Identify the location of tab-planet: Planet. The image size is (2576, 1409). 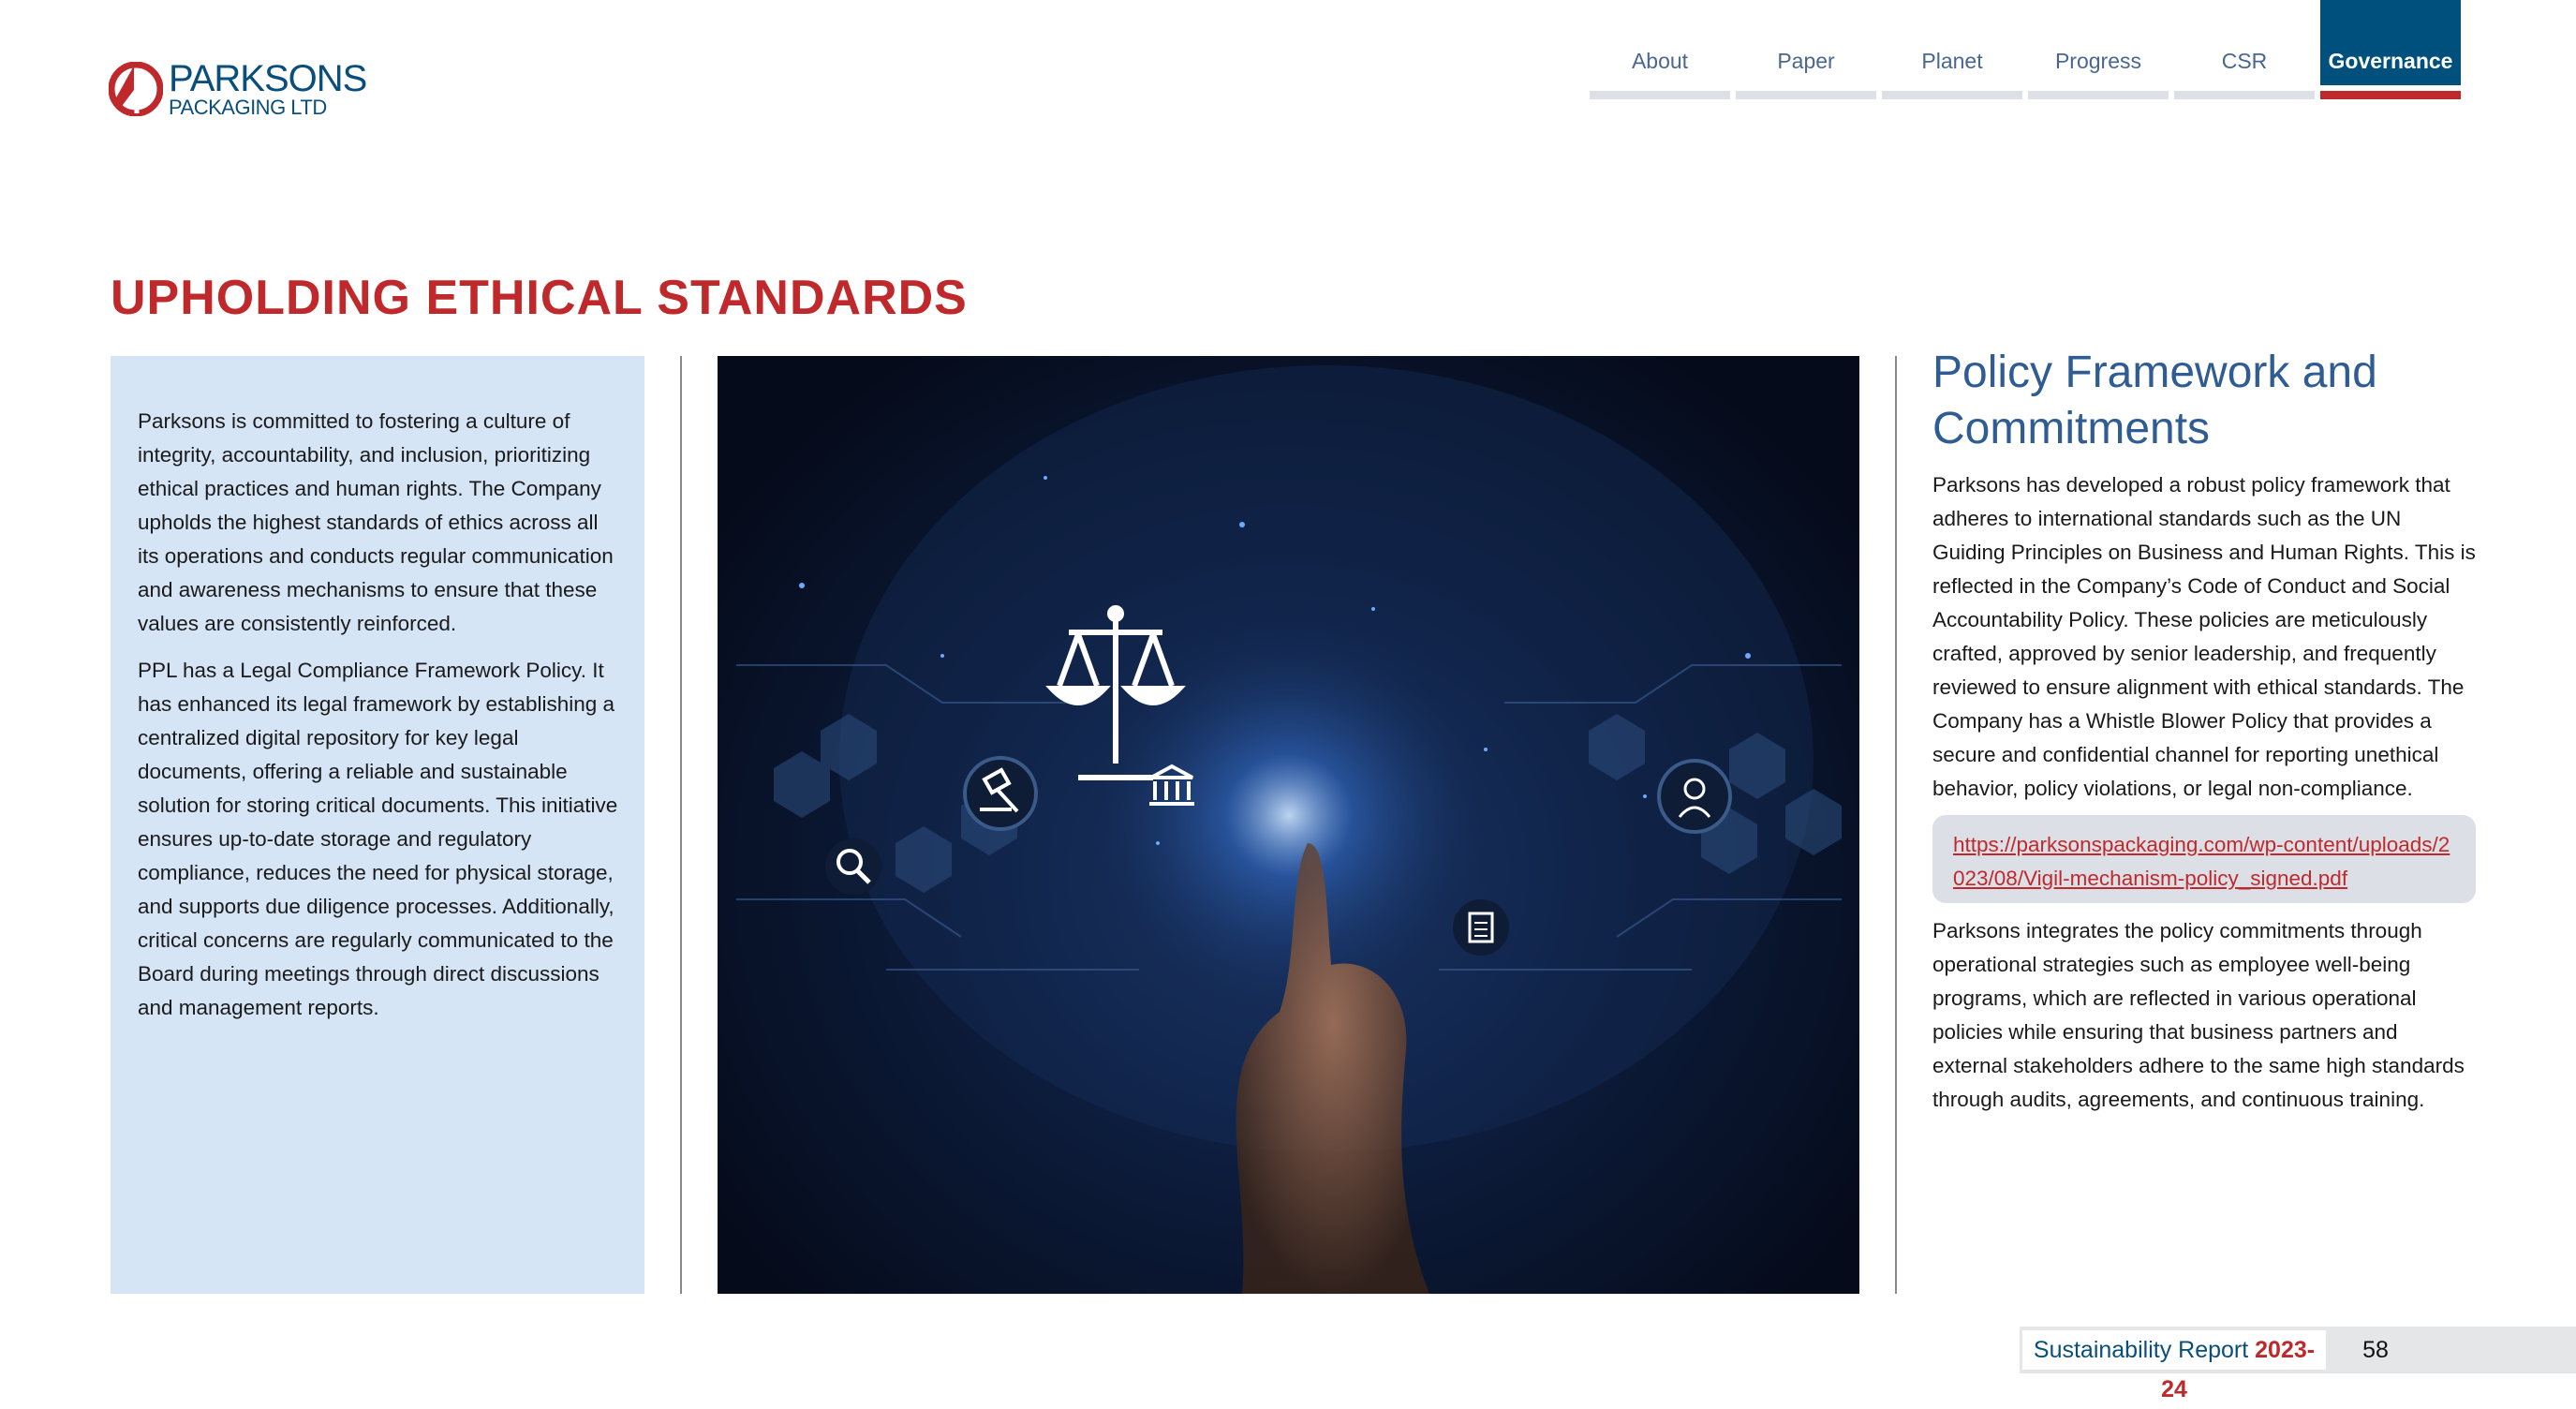
(1952, 50).